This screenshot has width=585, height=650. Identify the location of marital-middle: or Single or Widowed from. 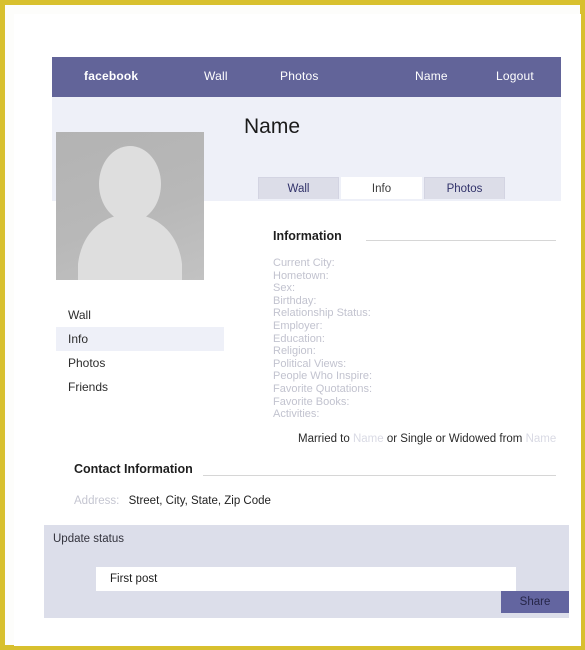
(454, 439).